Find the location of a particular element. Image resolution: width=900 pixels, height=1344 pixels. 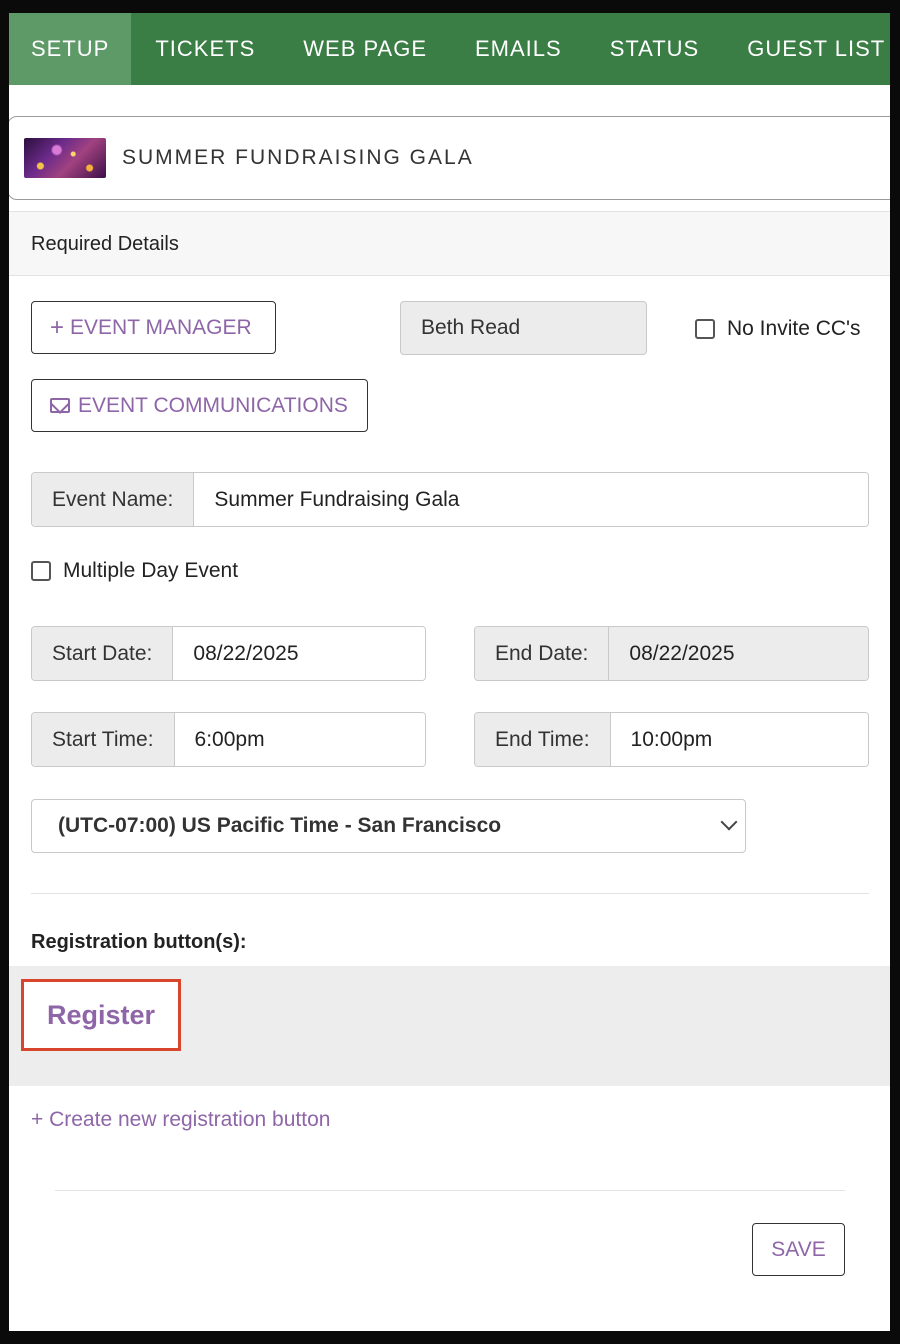

event-communications-button: EVENT COMMUNICATIONS is located at coordinates (199, 405).